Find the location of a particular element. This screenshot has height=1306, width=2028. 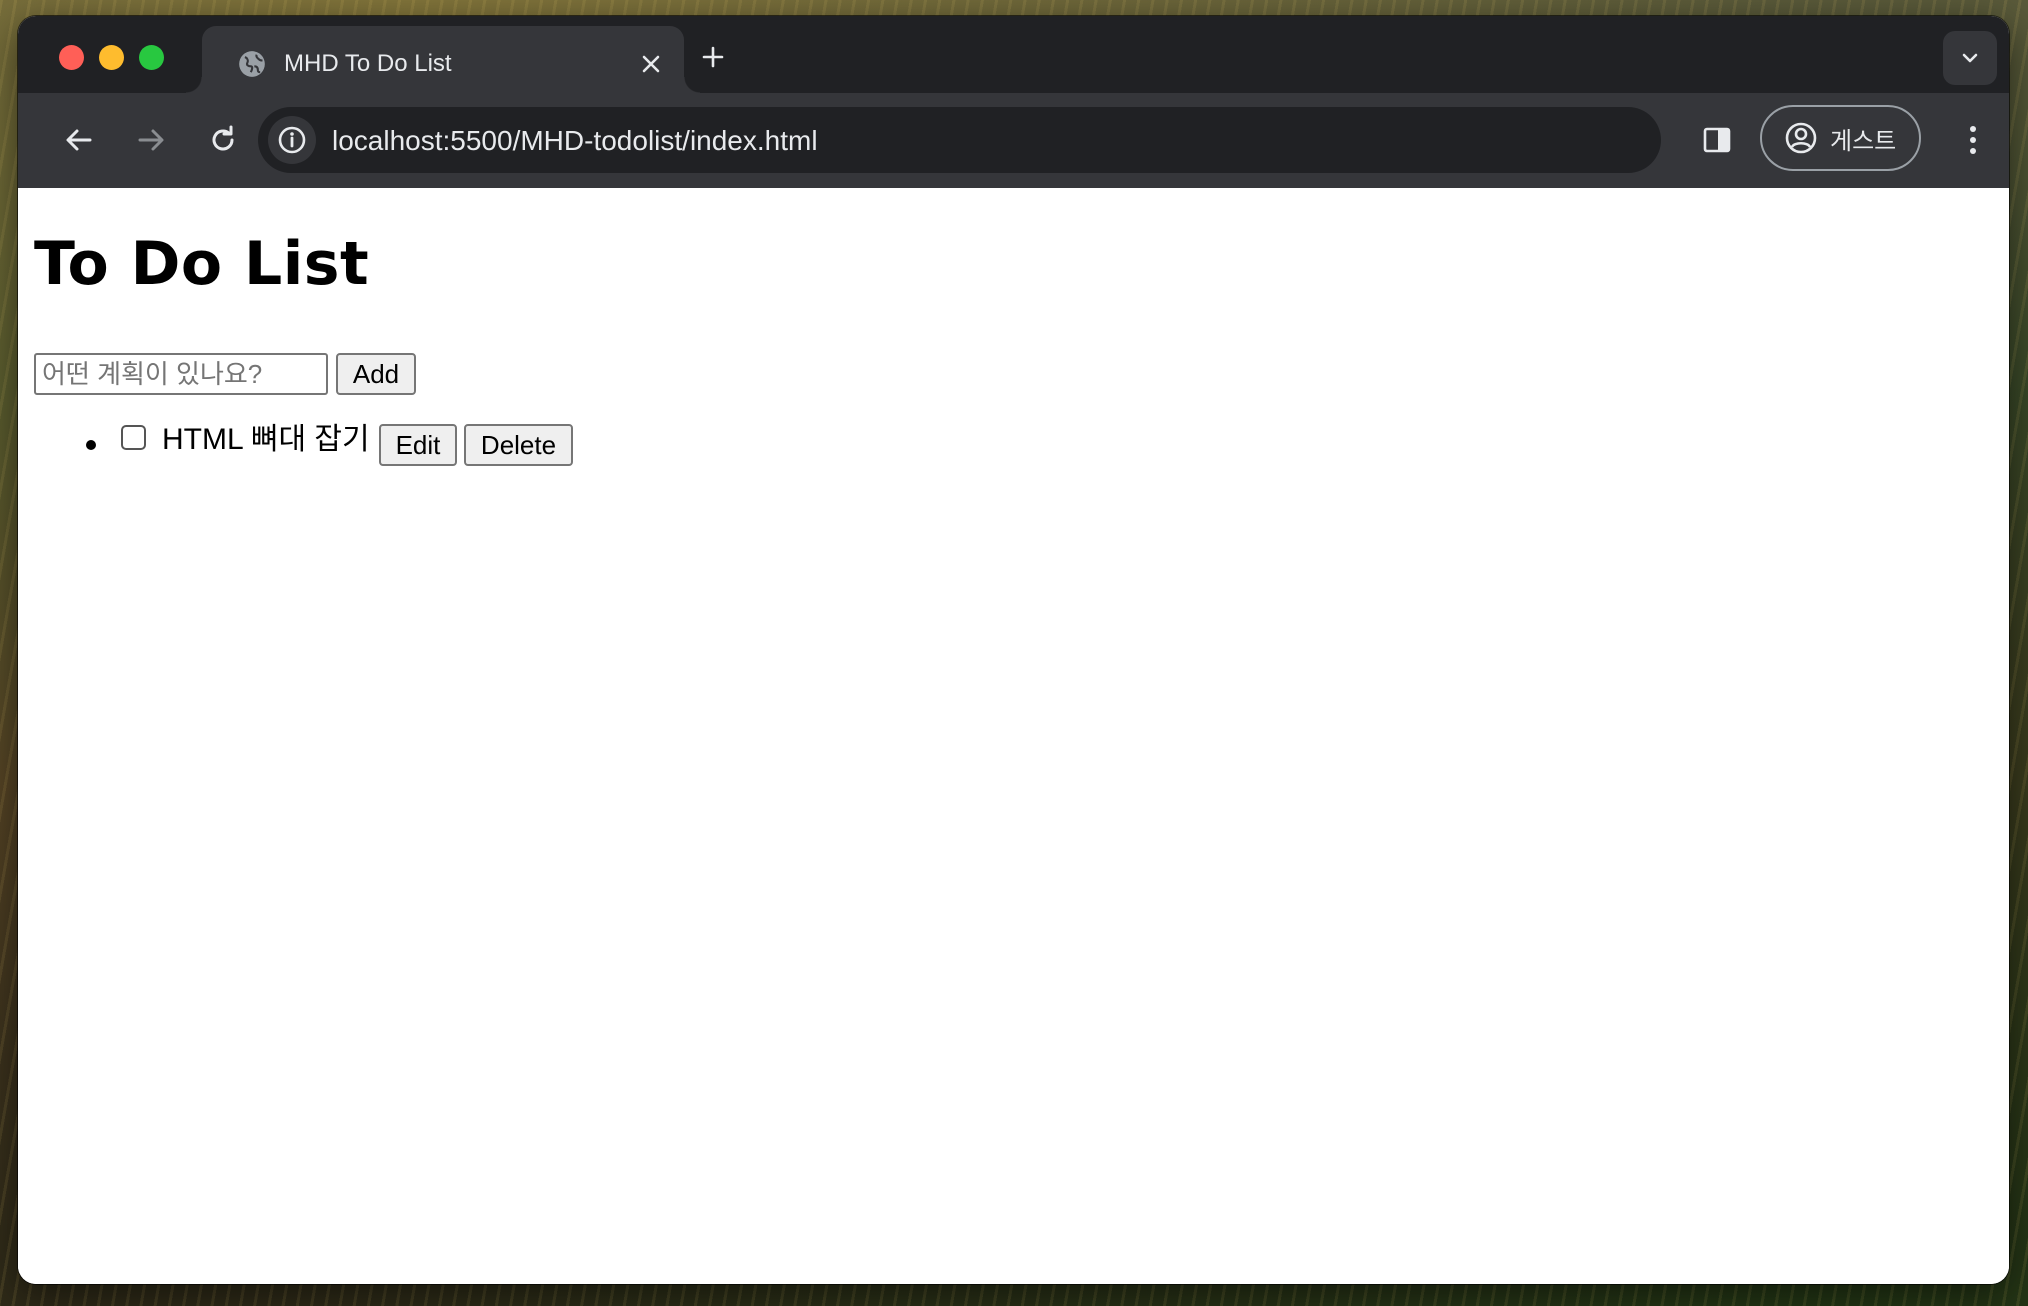

profile-button: 게스트 is located at coordinates (1840, 138).